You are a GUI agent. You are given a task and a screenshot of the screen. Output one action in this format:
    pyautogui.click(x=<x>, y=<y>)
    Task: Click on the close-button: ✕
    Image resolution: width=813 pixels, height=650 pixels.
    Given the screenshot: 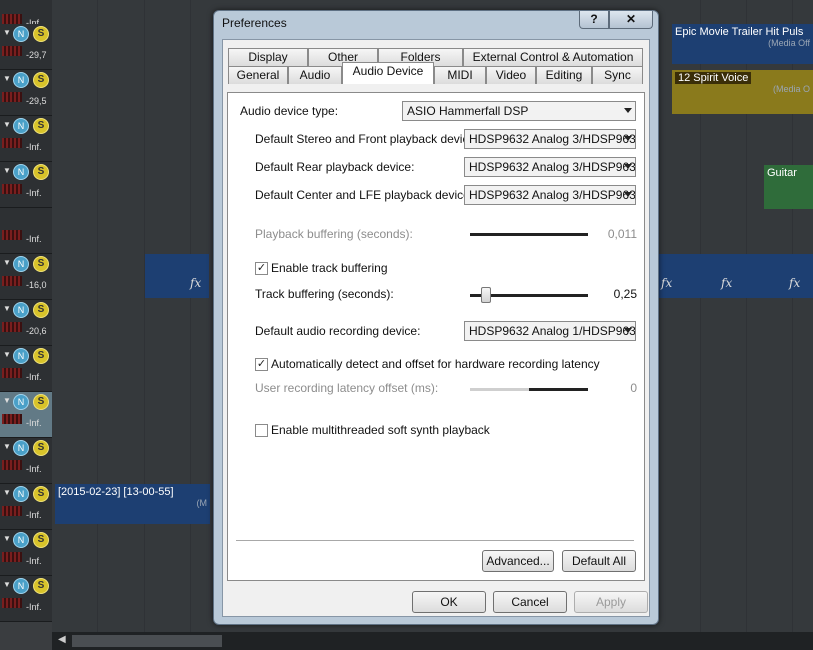 What is the action you would take?
    pyautogui.click(x=631, y=20)
    